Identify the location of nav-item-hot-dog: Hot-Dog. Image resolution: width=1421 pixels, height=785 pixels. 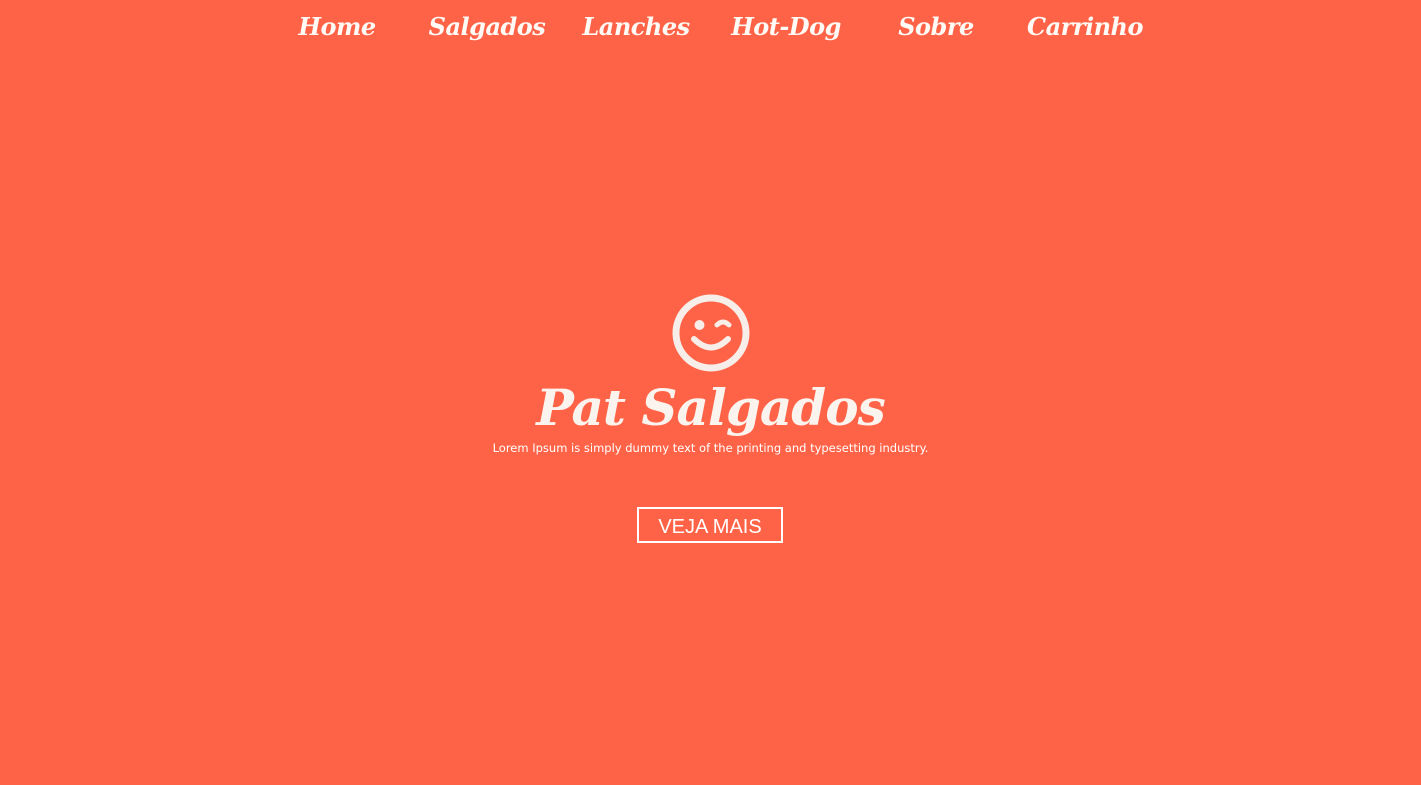
(786, 27).